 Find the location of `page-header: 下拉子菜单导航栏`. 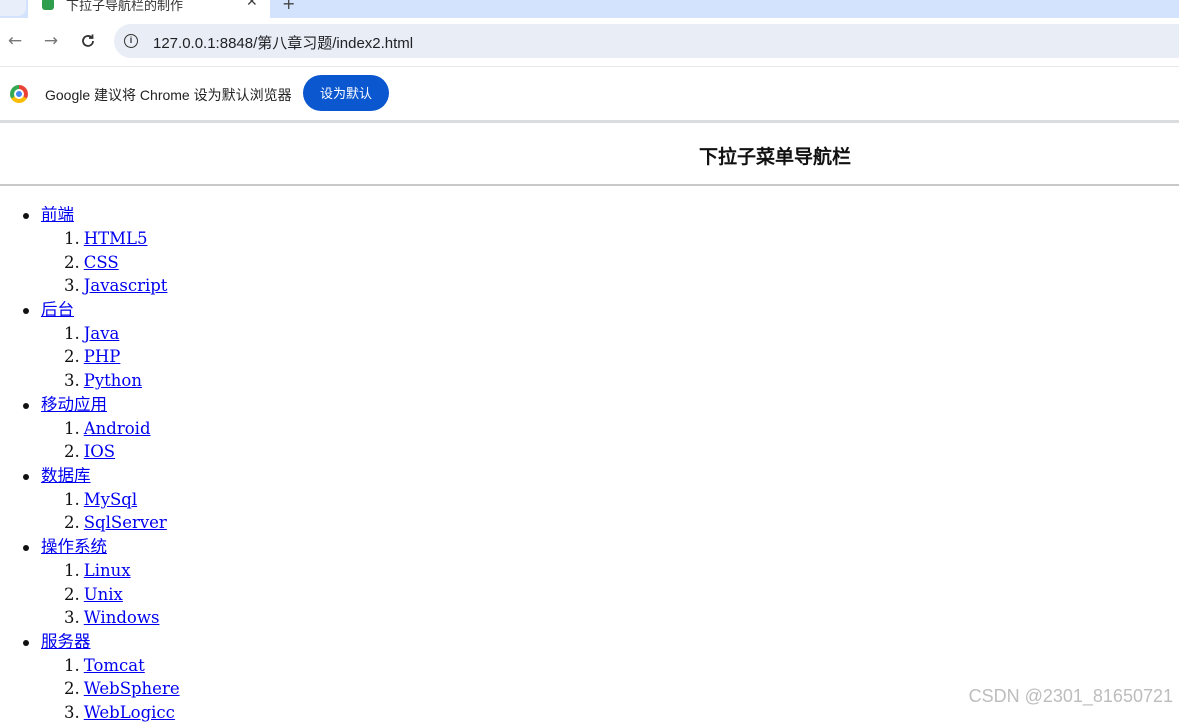

page-header: 下拉子菜单导航栏 is located at coordinates (589, 154).